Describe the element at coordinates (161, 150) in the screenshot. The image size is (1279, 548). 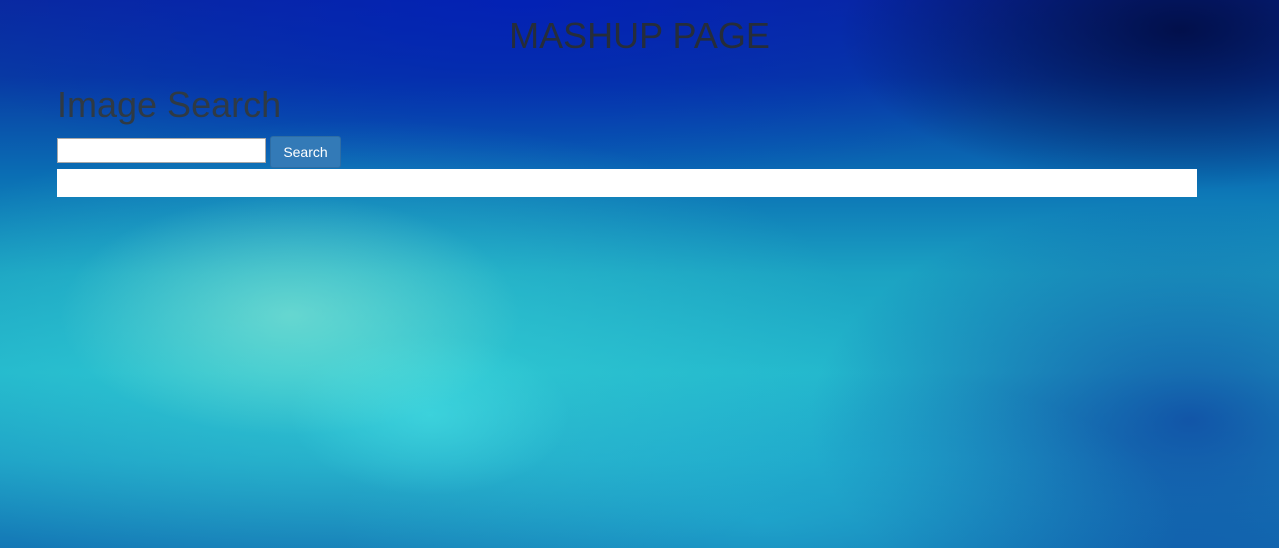
I see `search-input` at that location.